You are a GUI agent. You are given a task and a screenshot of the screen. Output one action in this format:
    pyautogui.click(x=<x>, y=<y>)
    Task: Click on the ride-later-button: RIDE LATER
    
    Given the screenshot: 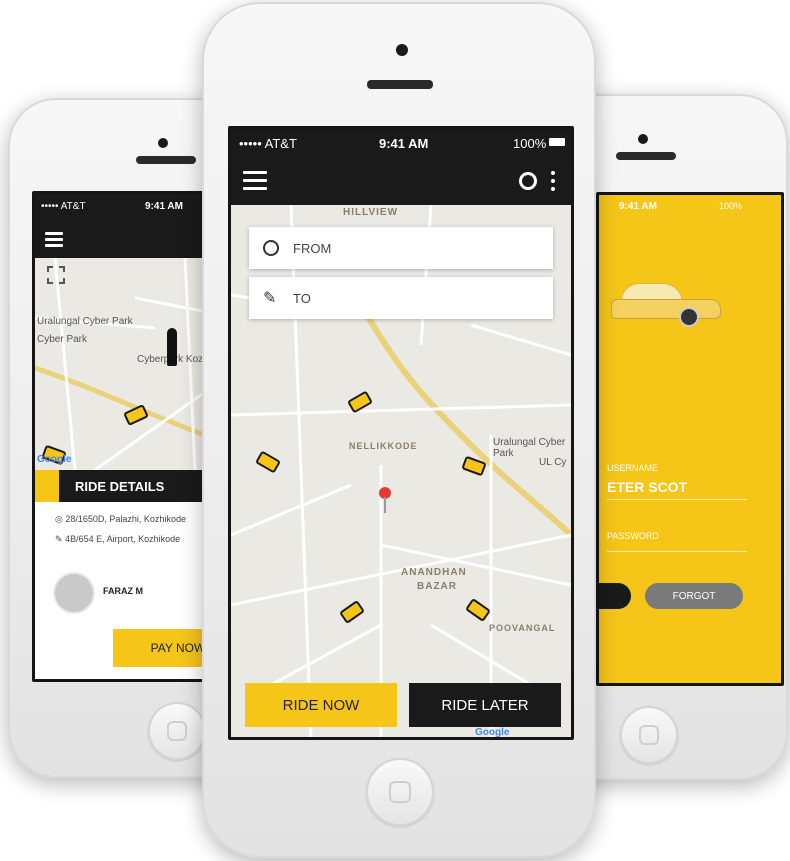 What is the action you would take?
    pyautogui.click(x=485, y=705)
    